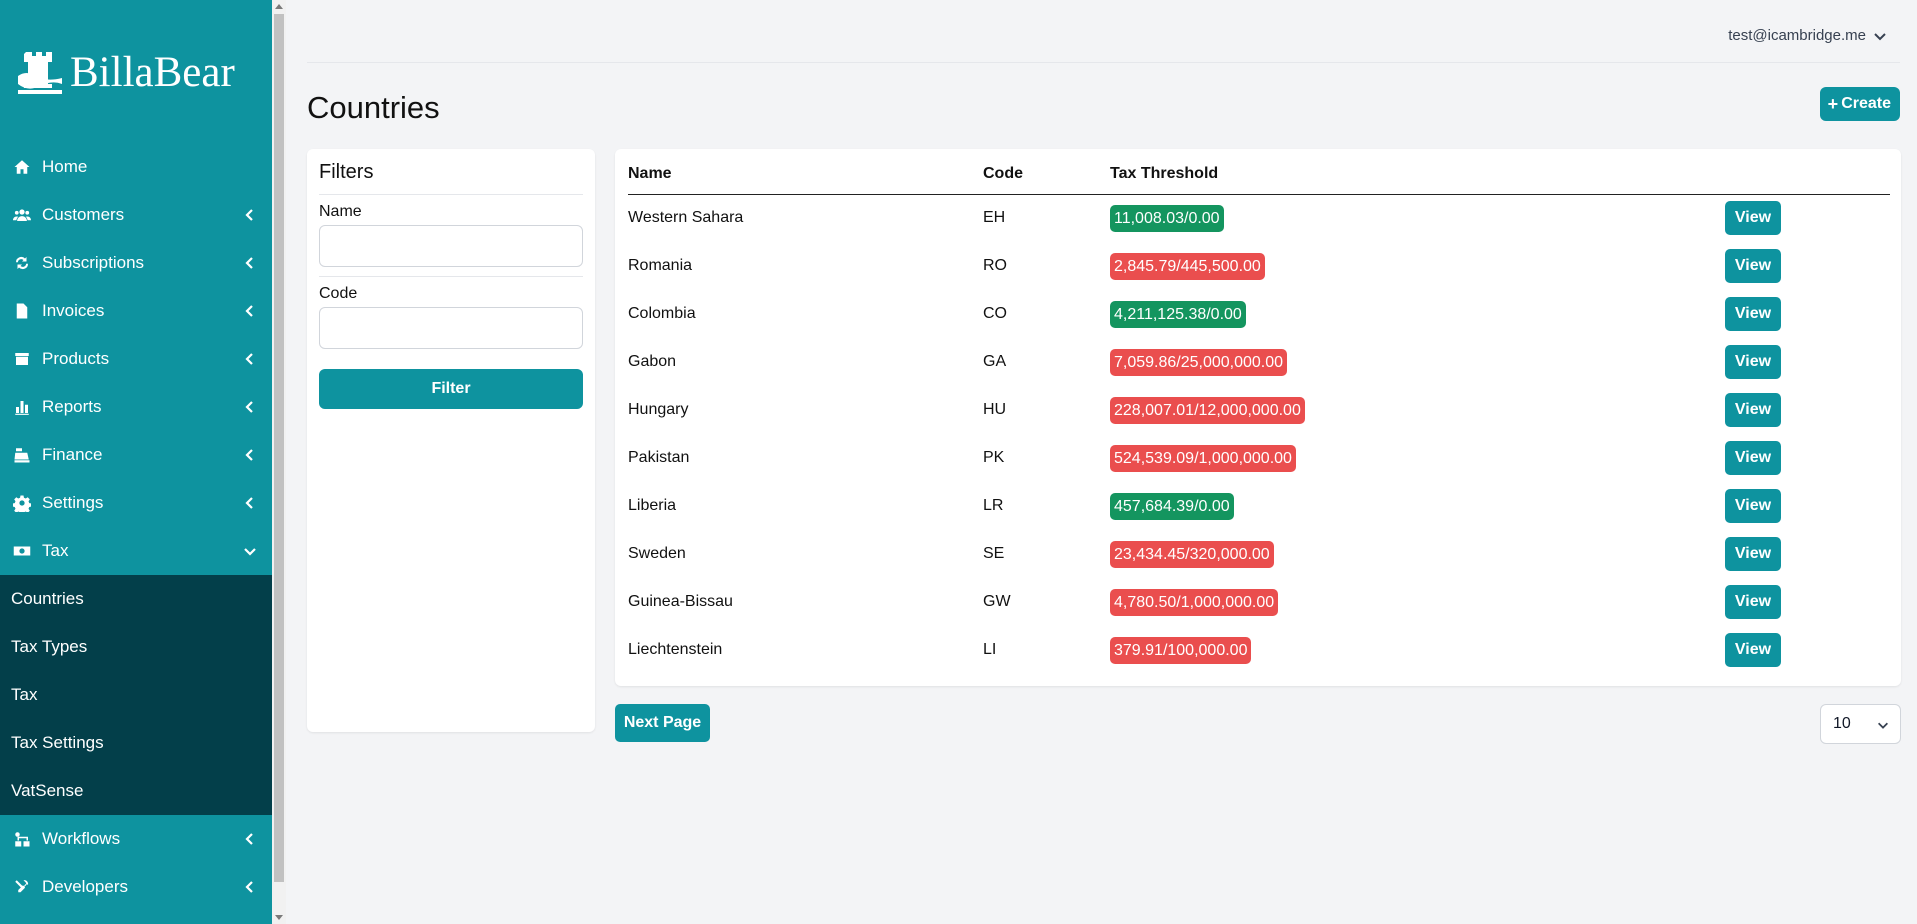 This screenshot has height=924, width=1917. Describe the element at coordinates (1417, 458) in the screenshot. I see `tax-threshold-cell: 524,539.09/1,000,000.00` at that location.